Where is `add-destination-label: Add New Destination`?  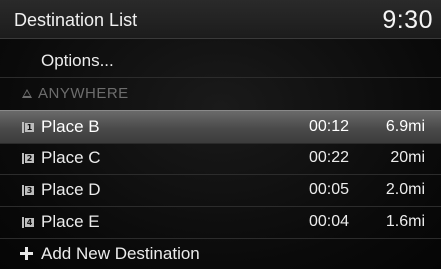
add-destination-label: Add New Destination is located at coordinates (120, 253).